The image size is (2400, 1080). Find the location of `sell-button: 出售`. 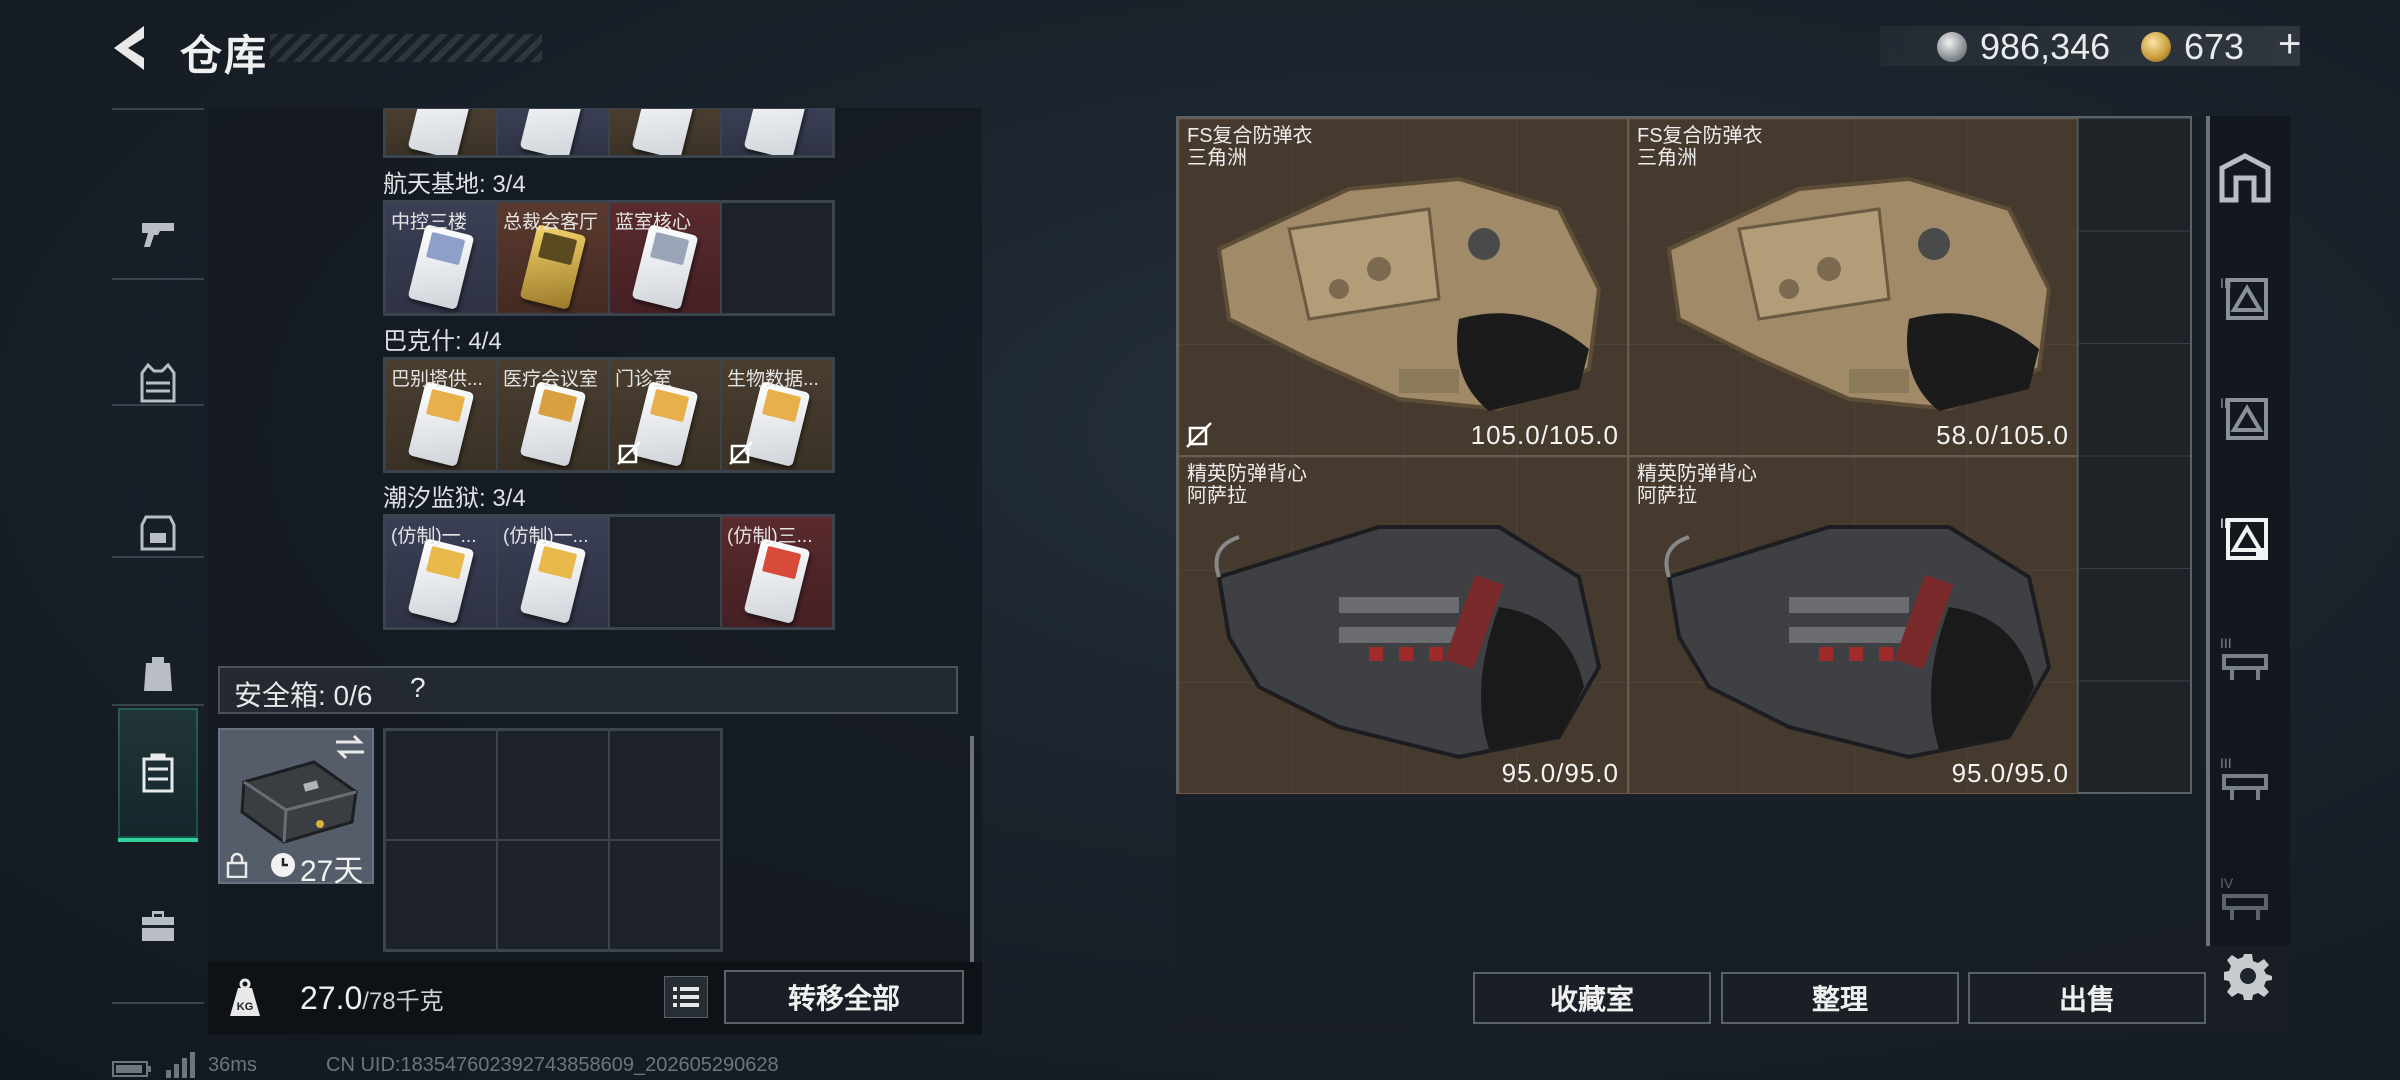

sell-button: 出售 is located at coordinates (2087, 998).